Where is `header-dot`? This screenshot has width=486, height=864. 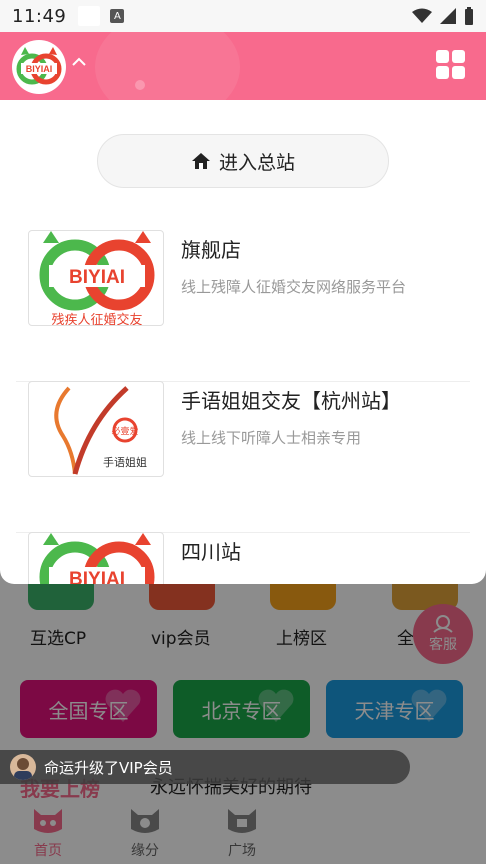
header-dot is located at coordinates (140, 85).